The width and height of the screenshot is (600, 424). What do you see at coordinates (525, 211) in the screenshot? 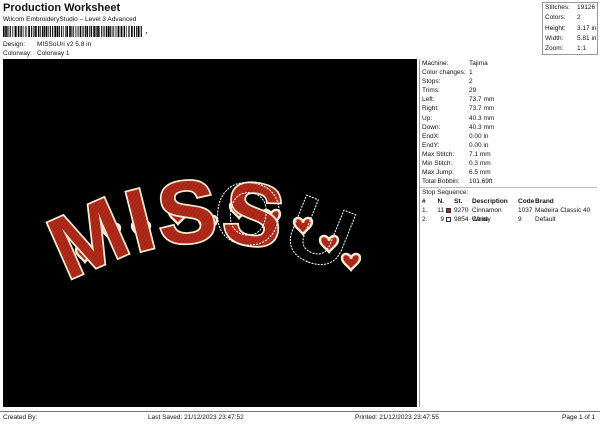
I see `stop-code: 1037` at bounding box center [525, 211].